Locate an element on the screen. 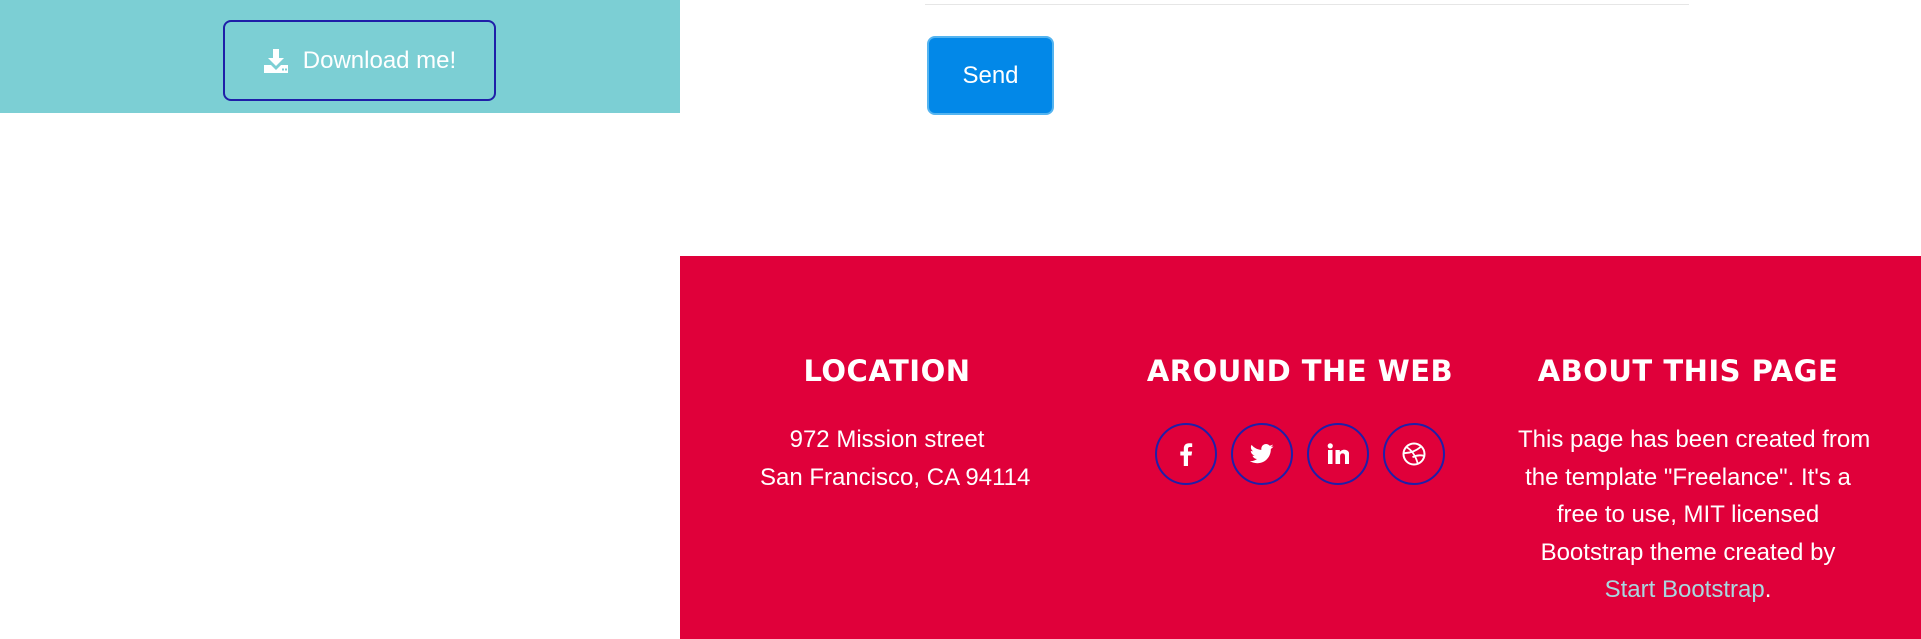  dribbble-icon is located at coordinates (1414, 454).